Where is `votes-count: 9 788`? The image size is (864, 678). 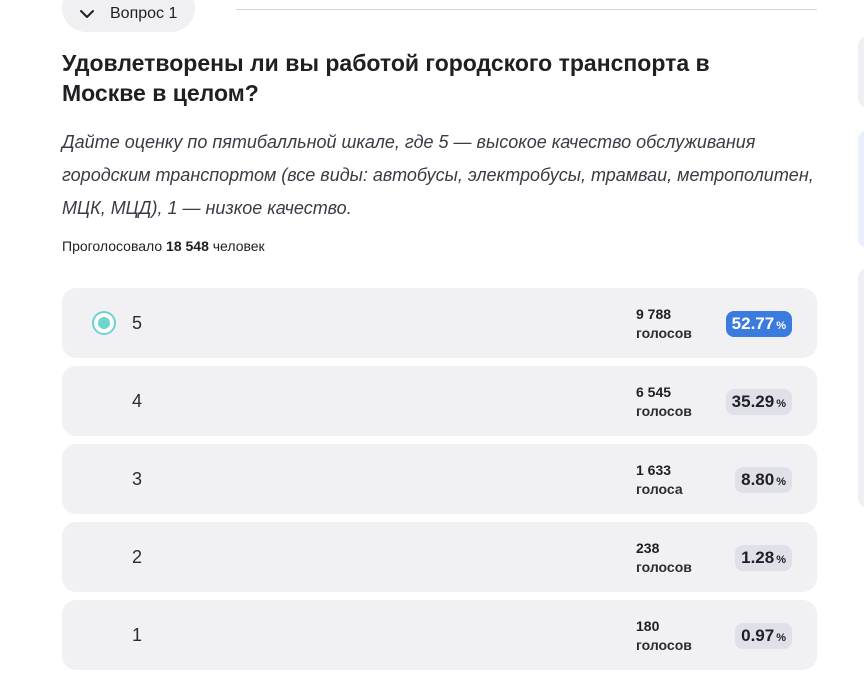 votes-count: 9 788 is located at coordinates (654, 314).